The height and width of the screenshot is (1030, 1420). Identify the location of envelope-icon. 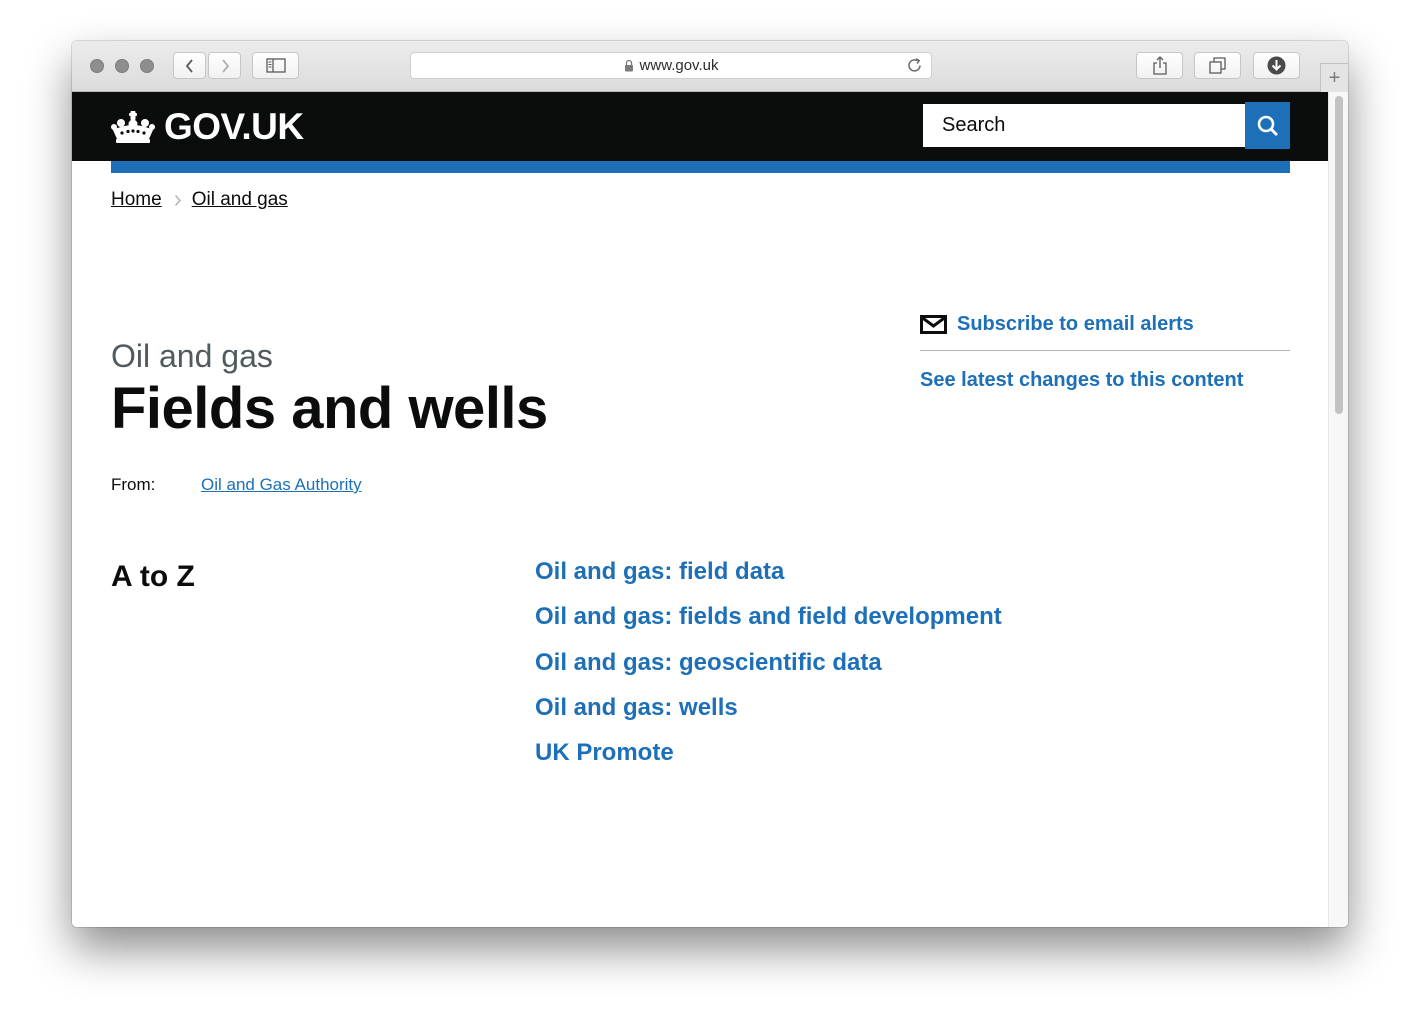
(933, 324).